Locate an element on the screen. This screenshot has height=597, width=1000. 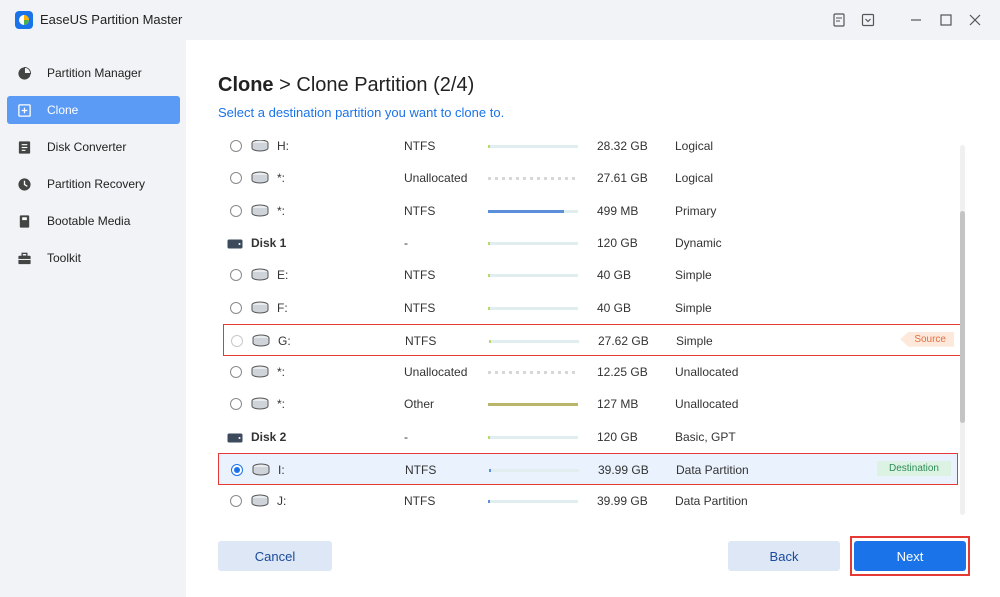
partition-size: 12.25 GB is located at coordinates (622, 372).